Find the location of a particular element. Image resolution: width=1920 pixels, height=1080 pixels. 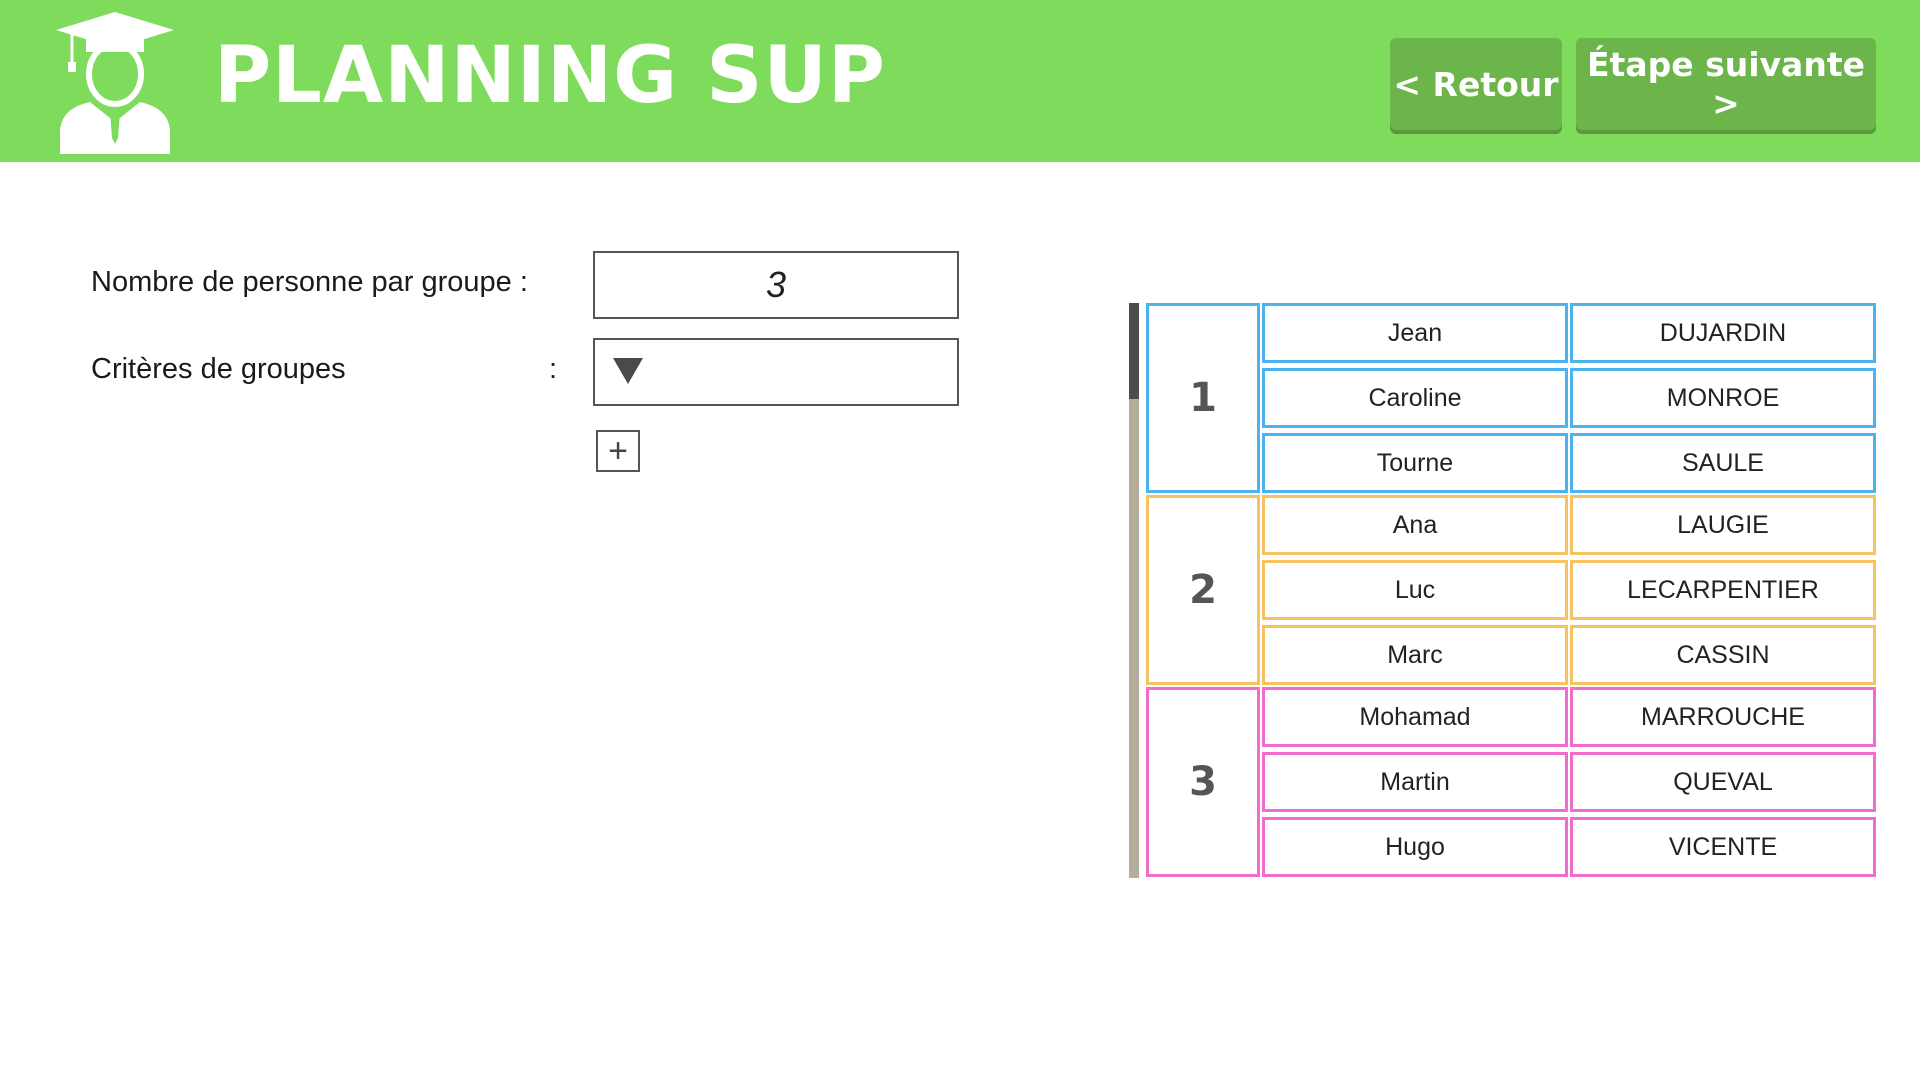

group-number: 3 is located at coordinates (1203, 782).